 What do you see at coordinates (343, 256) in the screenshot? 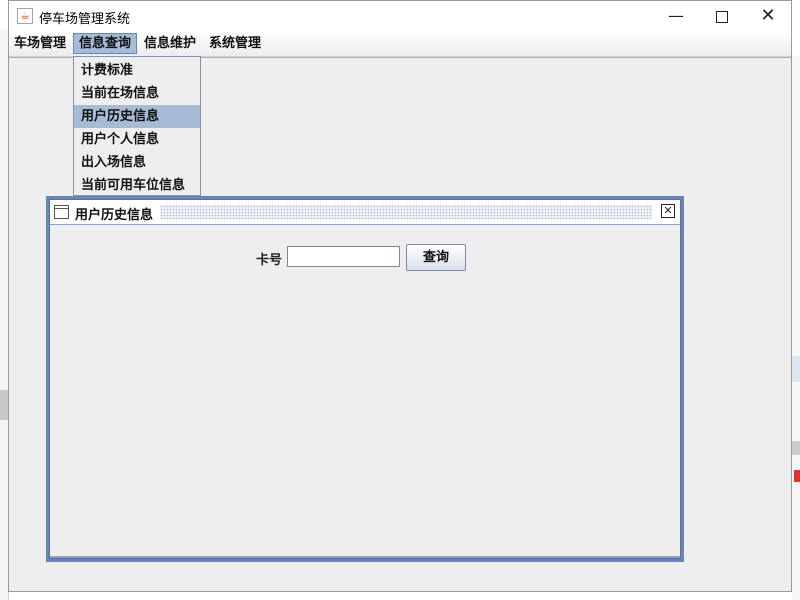
I see `card-number-input` at bounding box center [343, 256].